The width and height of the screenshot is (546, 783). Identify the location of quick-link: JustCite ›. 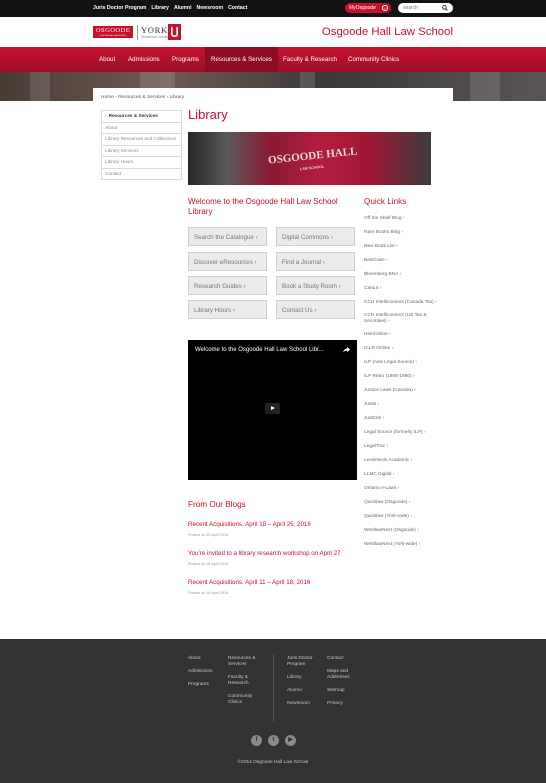
(404, 419).